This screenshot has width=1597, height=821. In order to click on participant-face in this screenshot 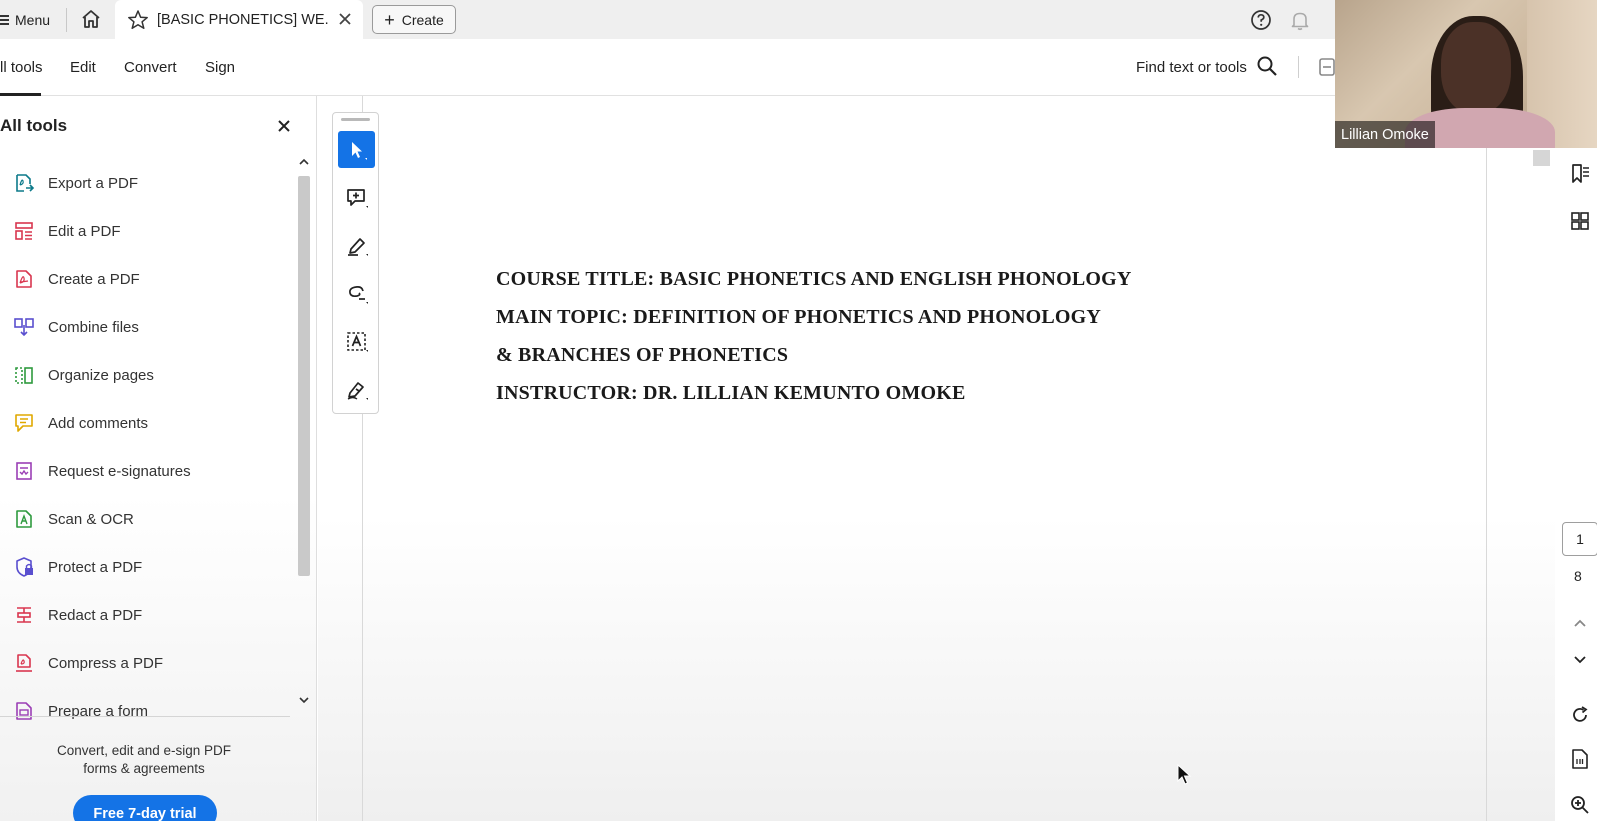, I will do `click(1476, 68)`.